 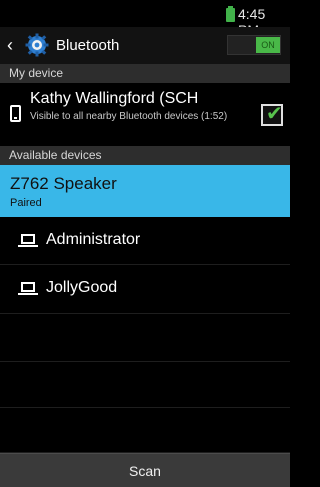 What do you see at coordinates (93, 239) in the screenshot?
I see `device-name: Administrator` at bounding box center [93, 239].